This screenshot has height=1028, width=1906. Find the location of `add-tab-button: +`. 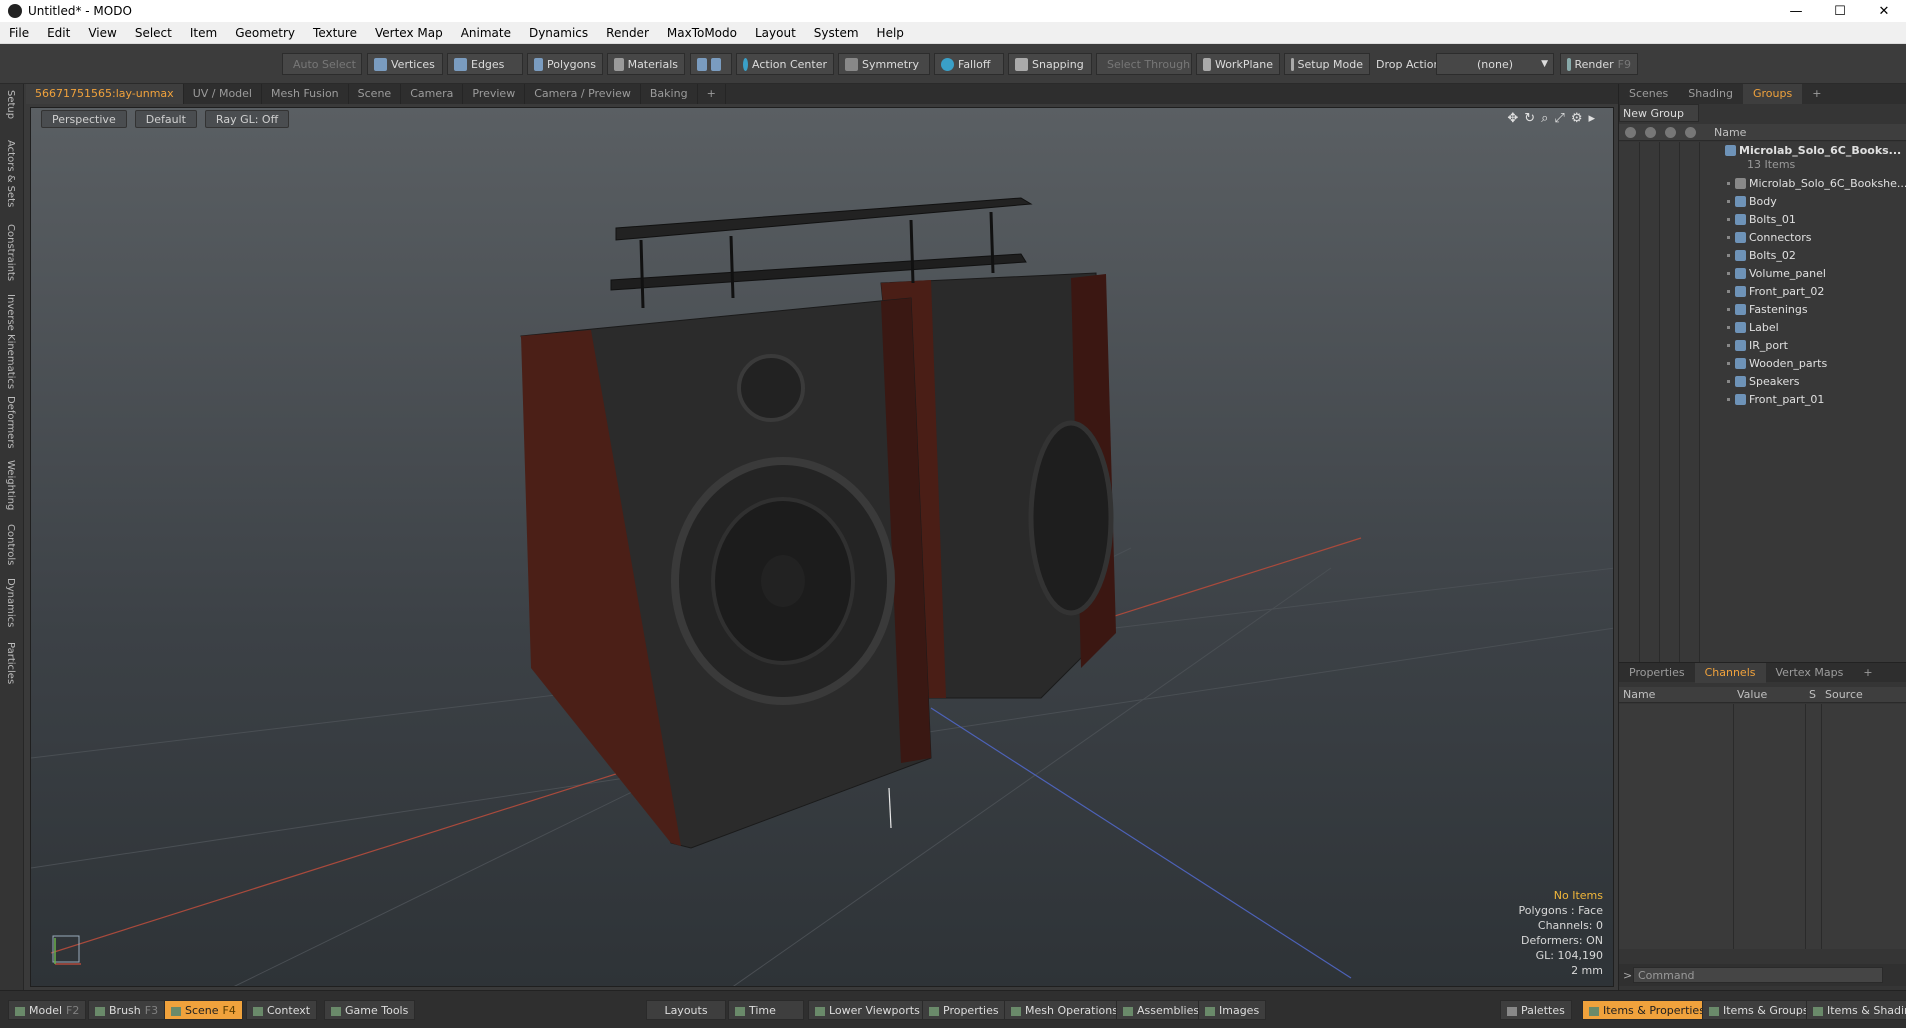

add-tab-button: + is located at coordinates (712, 94).